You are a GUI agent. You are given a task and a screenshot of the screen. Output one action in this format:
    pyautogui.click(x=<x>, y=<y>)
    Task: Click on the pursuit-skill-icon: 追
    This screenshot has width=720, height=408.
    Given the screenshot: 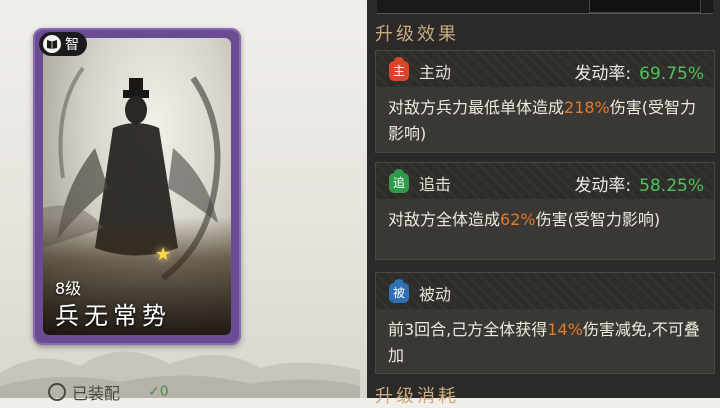 What is the action you would take?
    pyautogui.click(x=399, y=181)
    